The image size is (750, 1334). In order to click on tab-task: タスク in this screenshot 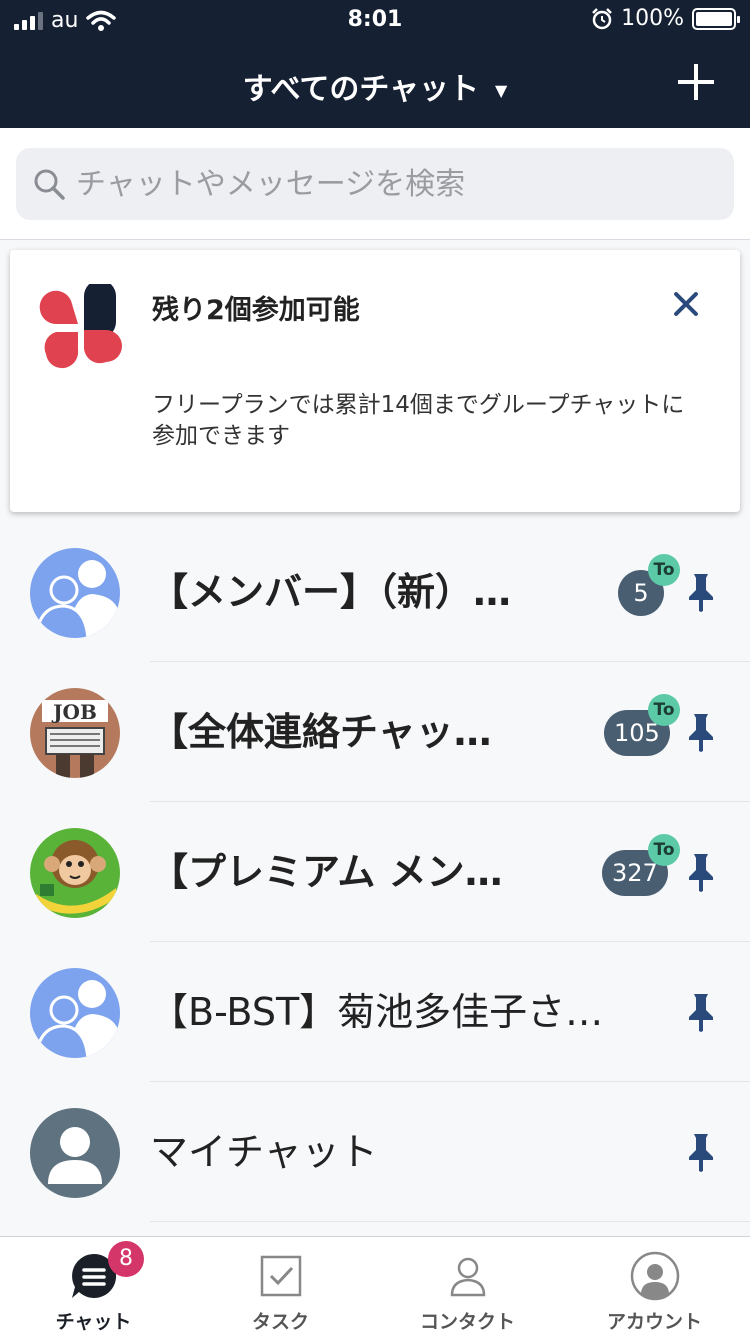, I will do `click(280, 1285)`.